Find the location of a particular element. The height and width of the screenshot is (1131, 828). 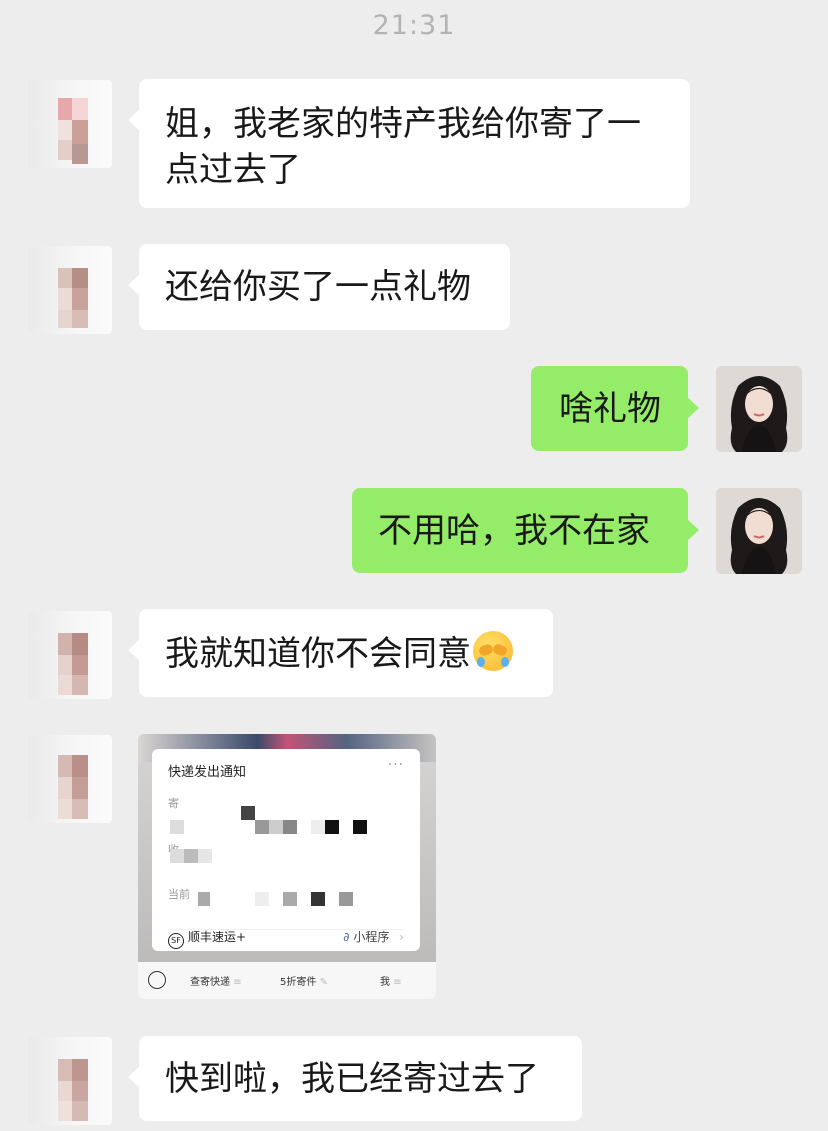

carrier-row: SF 顺丰速运+ is located at coordinates (207, 938).